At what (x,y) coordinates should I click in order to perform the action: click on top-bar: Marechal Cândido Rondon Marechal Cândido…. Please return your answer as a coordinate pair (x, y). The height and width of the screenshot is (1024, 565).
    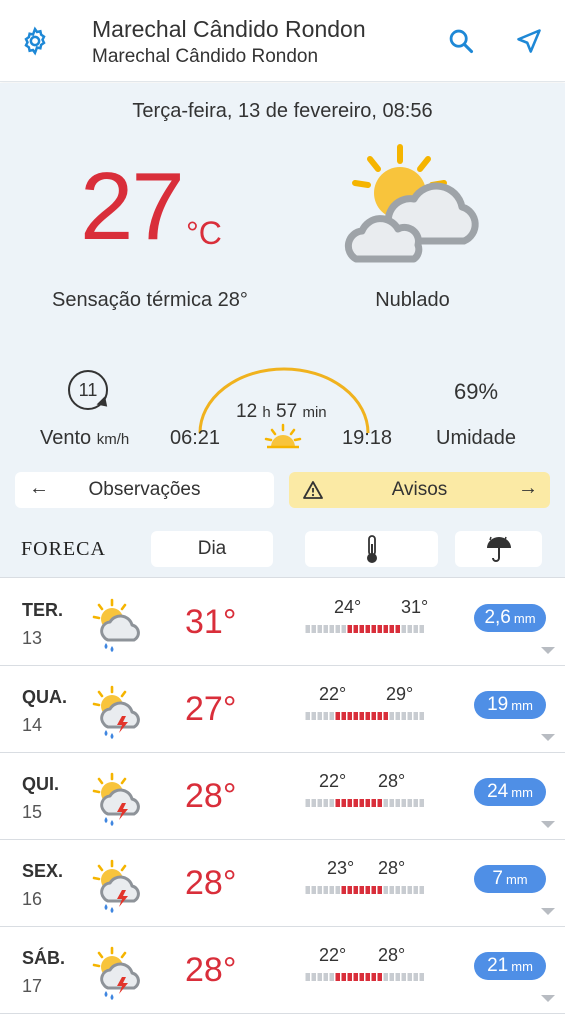
    Looking at the image, I should click on (282, 41).